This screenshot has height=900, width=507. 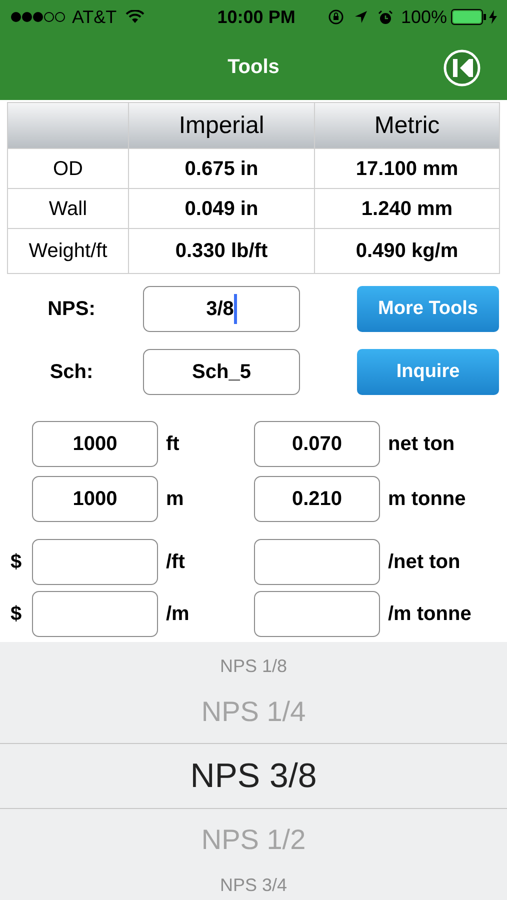 I want to click on nav-title: Tools, so click(x=254, y=67).